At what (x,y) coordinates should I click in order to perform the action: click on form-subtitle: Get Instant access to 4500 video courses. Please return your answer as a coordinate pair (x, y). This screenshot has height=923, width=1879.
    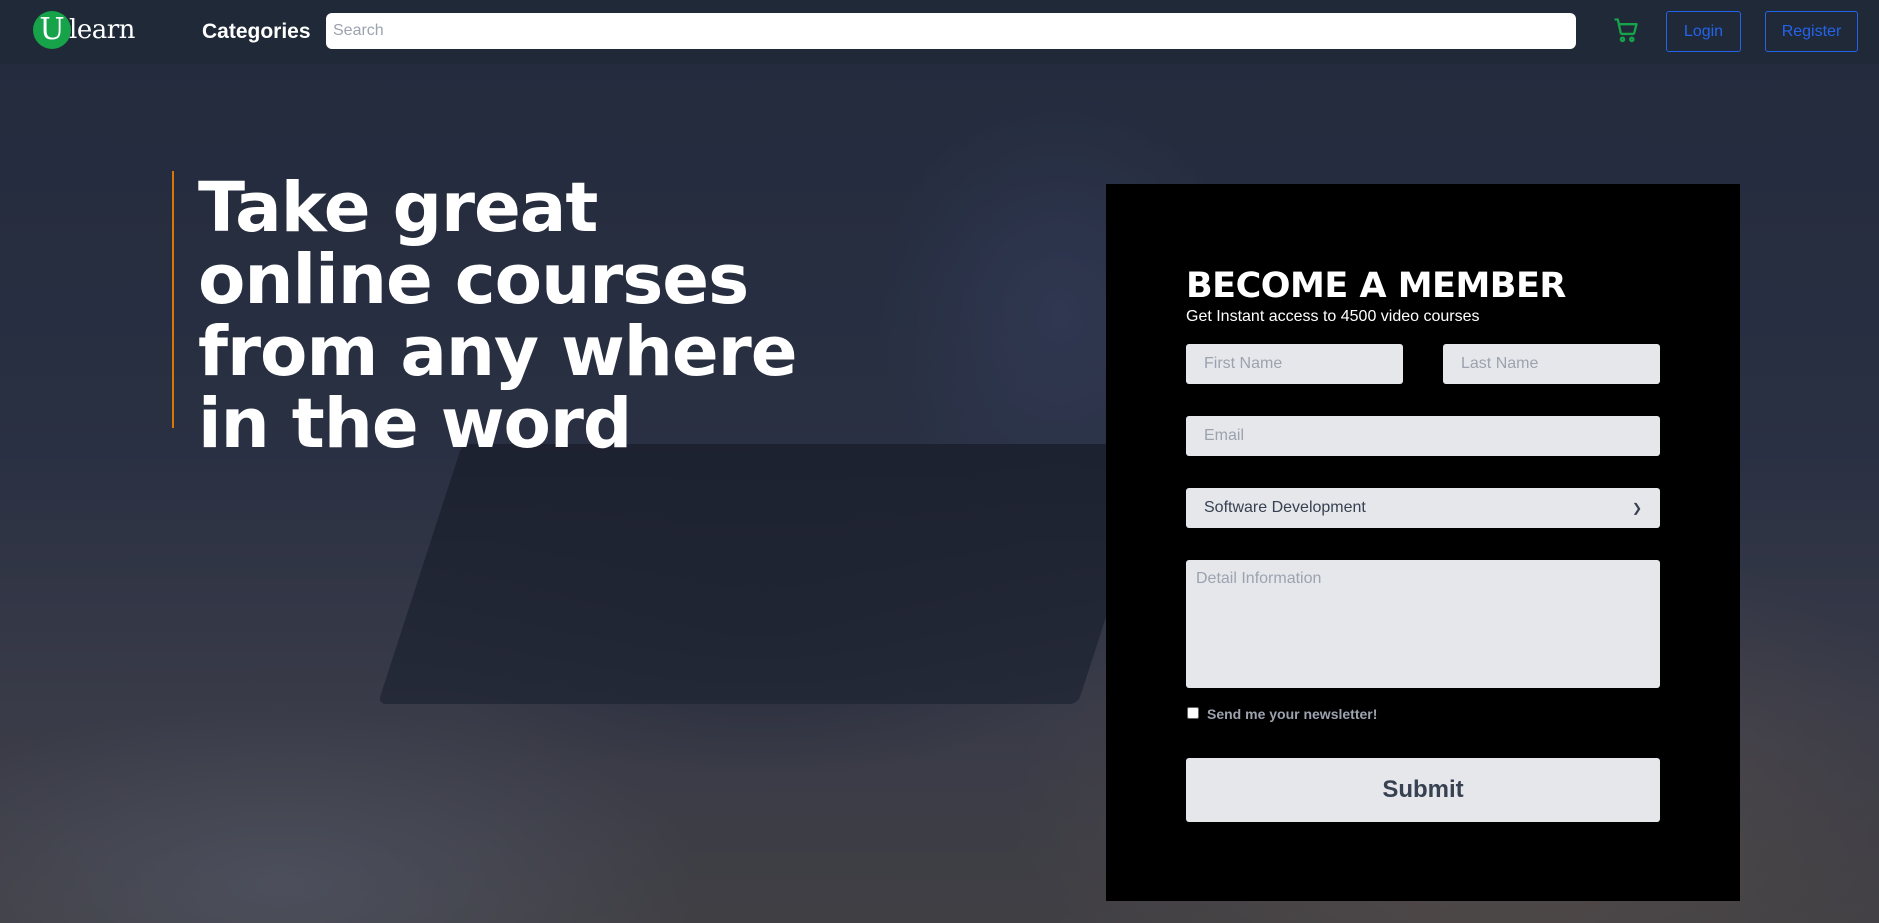
    Looking at the image, I should click on (1333, 316).